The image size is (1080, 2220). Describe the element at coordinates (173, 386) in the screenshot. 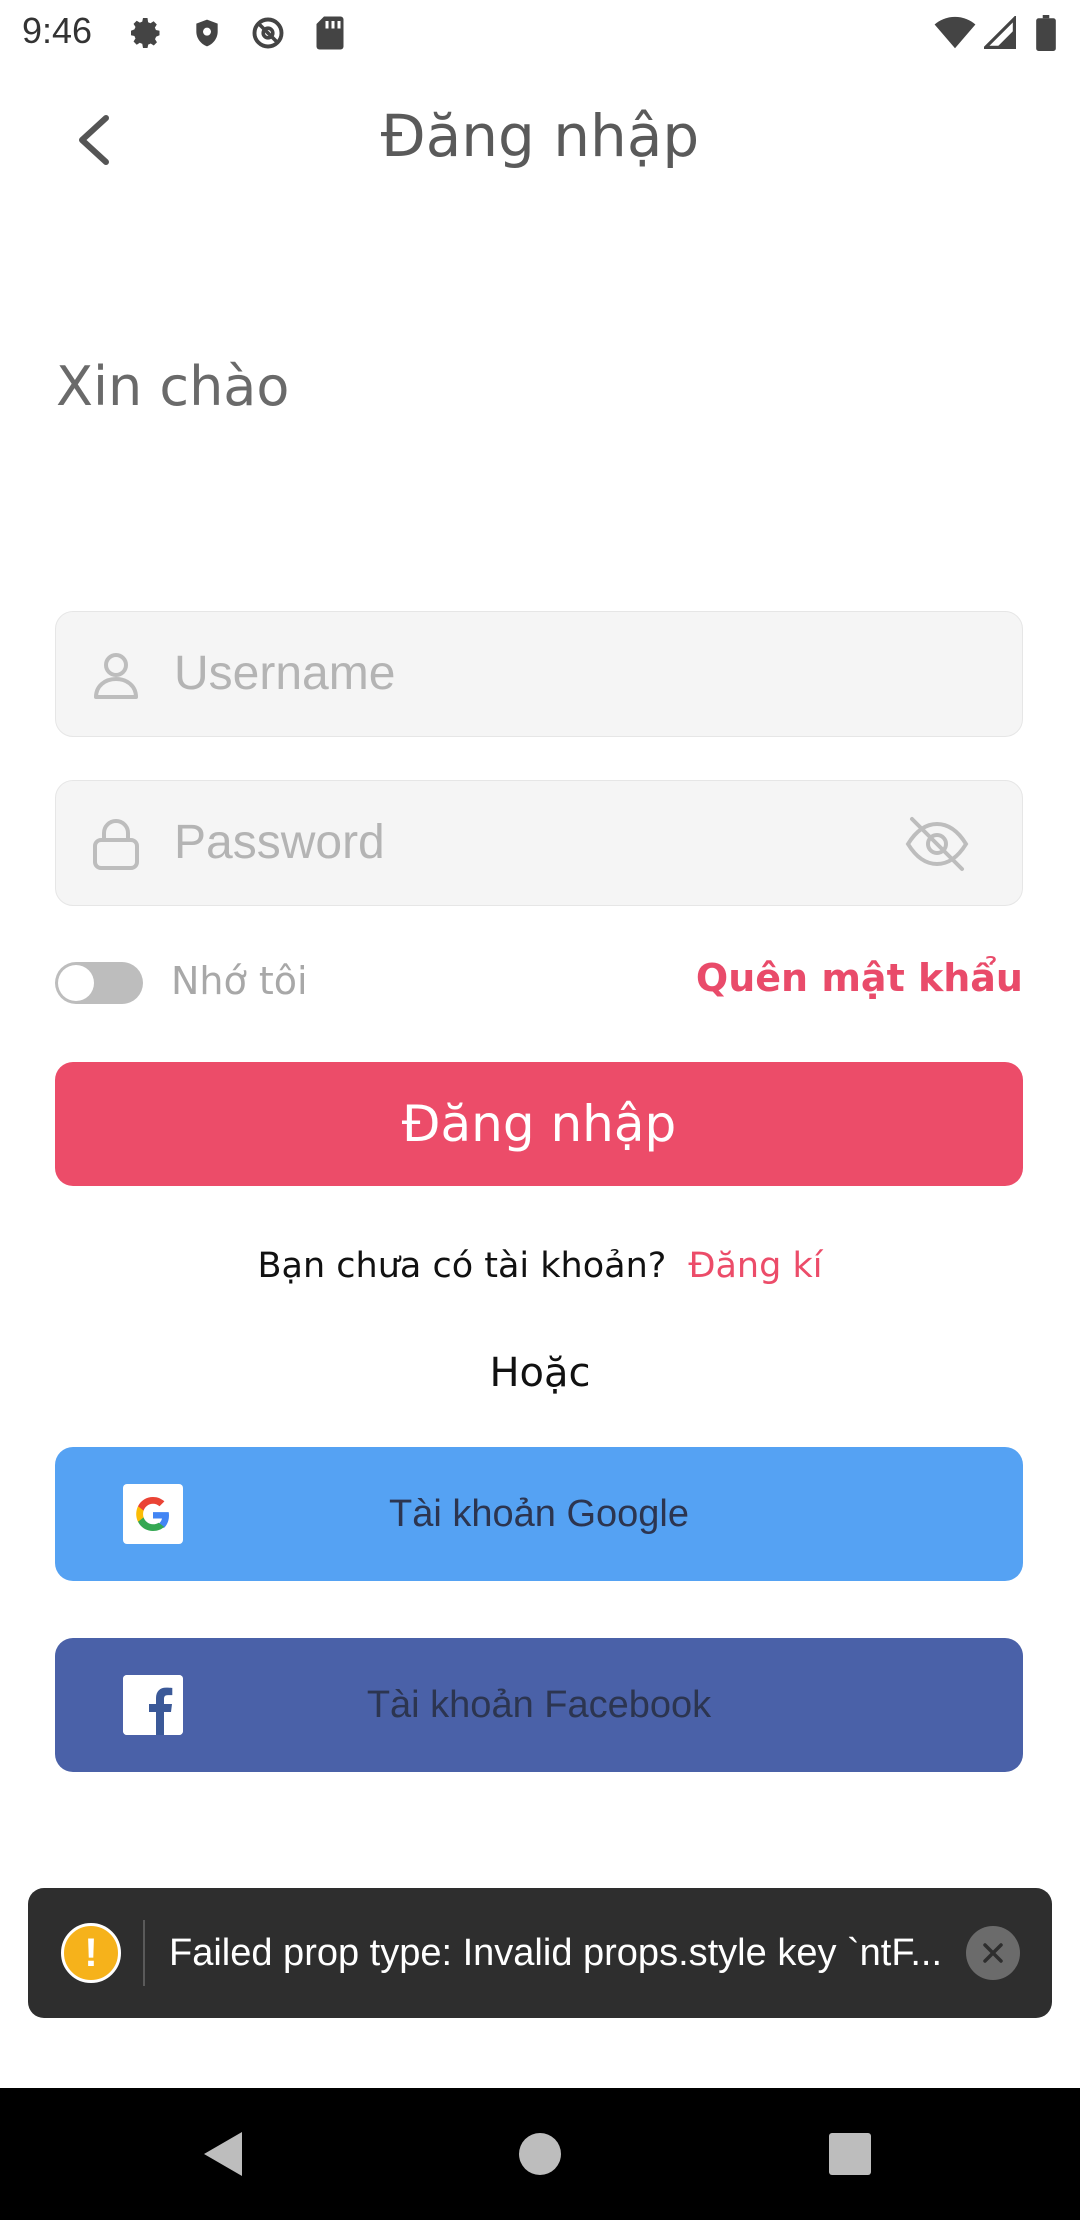

I see `greeting-text: Xin chào` at that location.